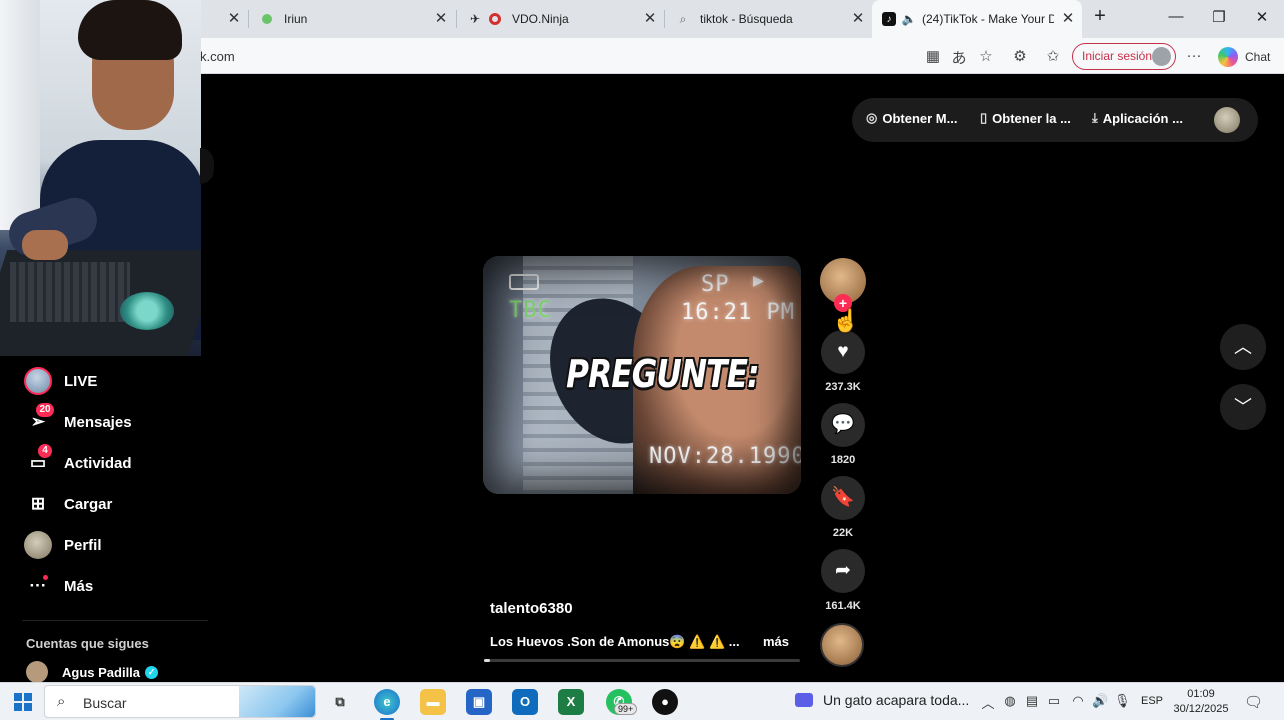 This screenshot has height=720, width=1284. I want to click on tab-iriun: Iriun ✕, so click(352, 19).